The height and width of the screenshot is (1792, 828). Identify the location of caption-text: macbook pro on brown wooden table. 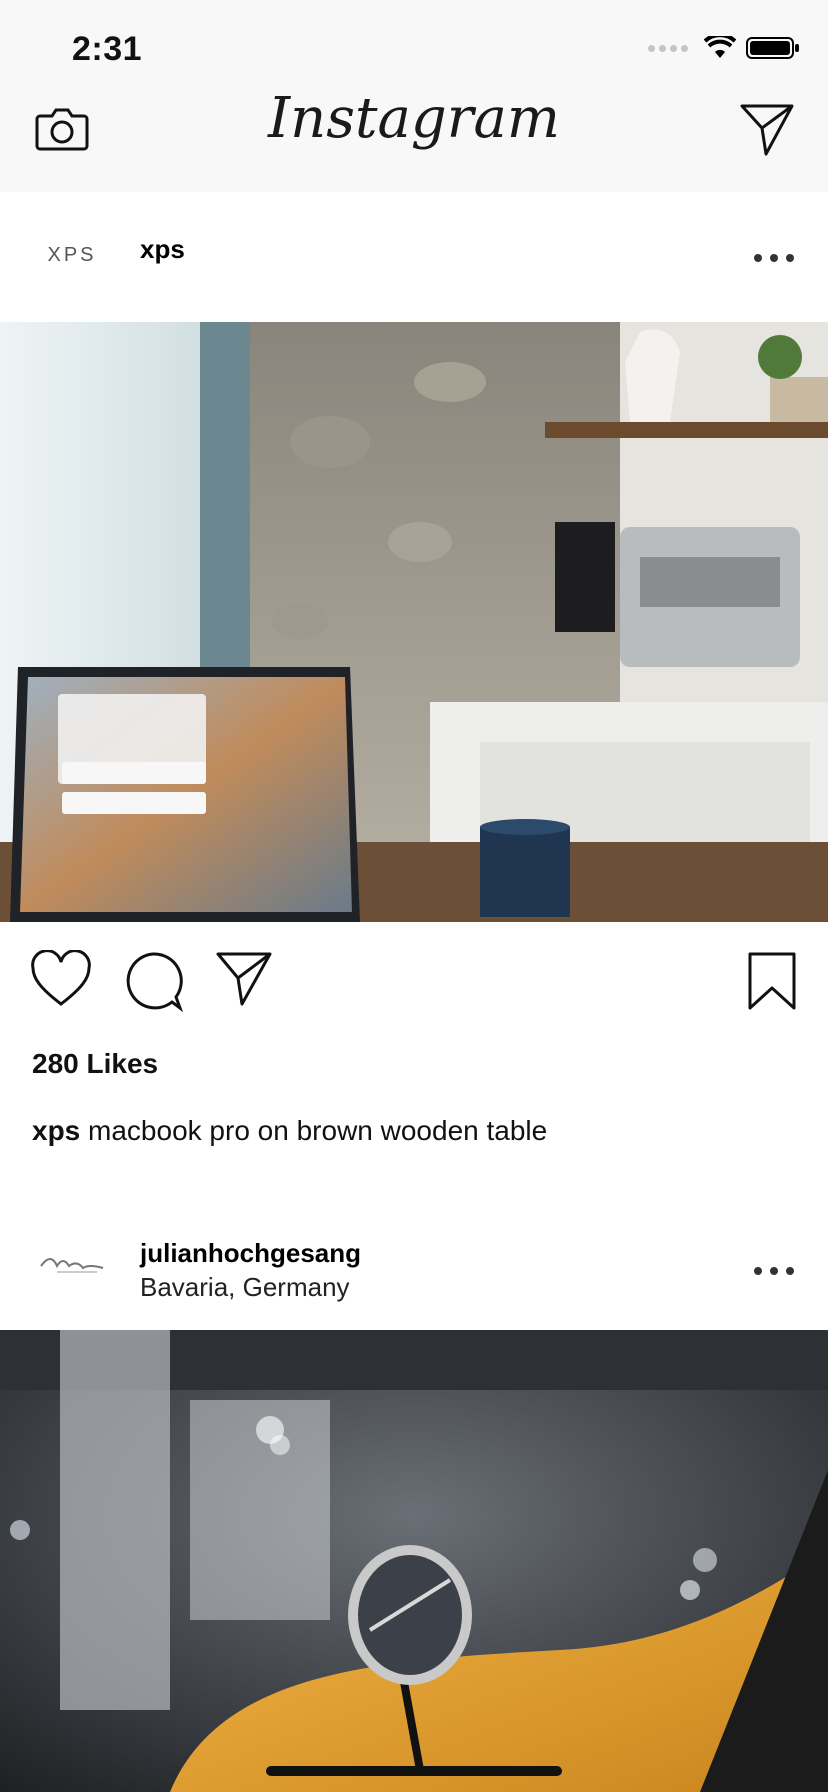
(318, 1130).